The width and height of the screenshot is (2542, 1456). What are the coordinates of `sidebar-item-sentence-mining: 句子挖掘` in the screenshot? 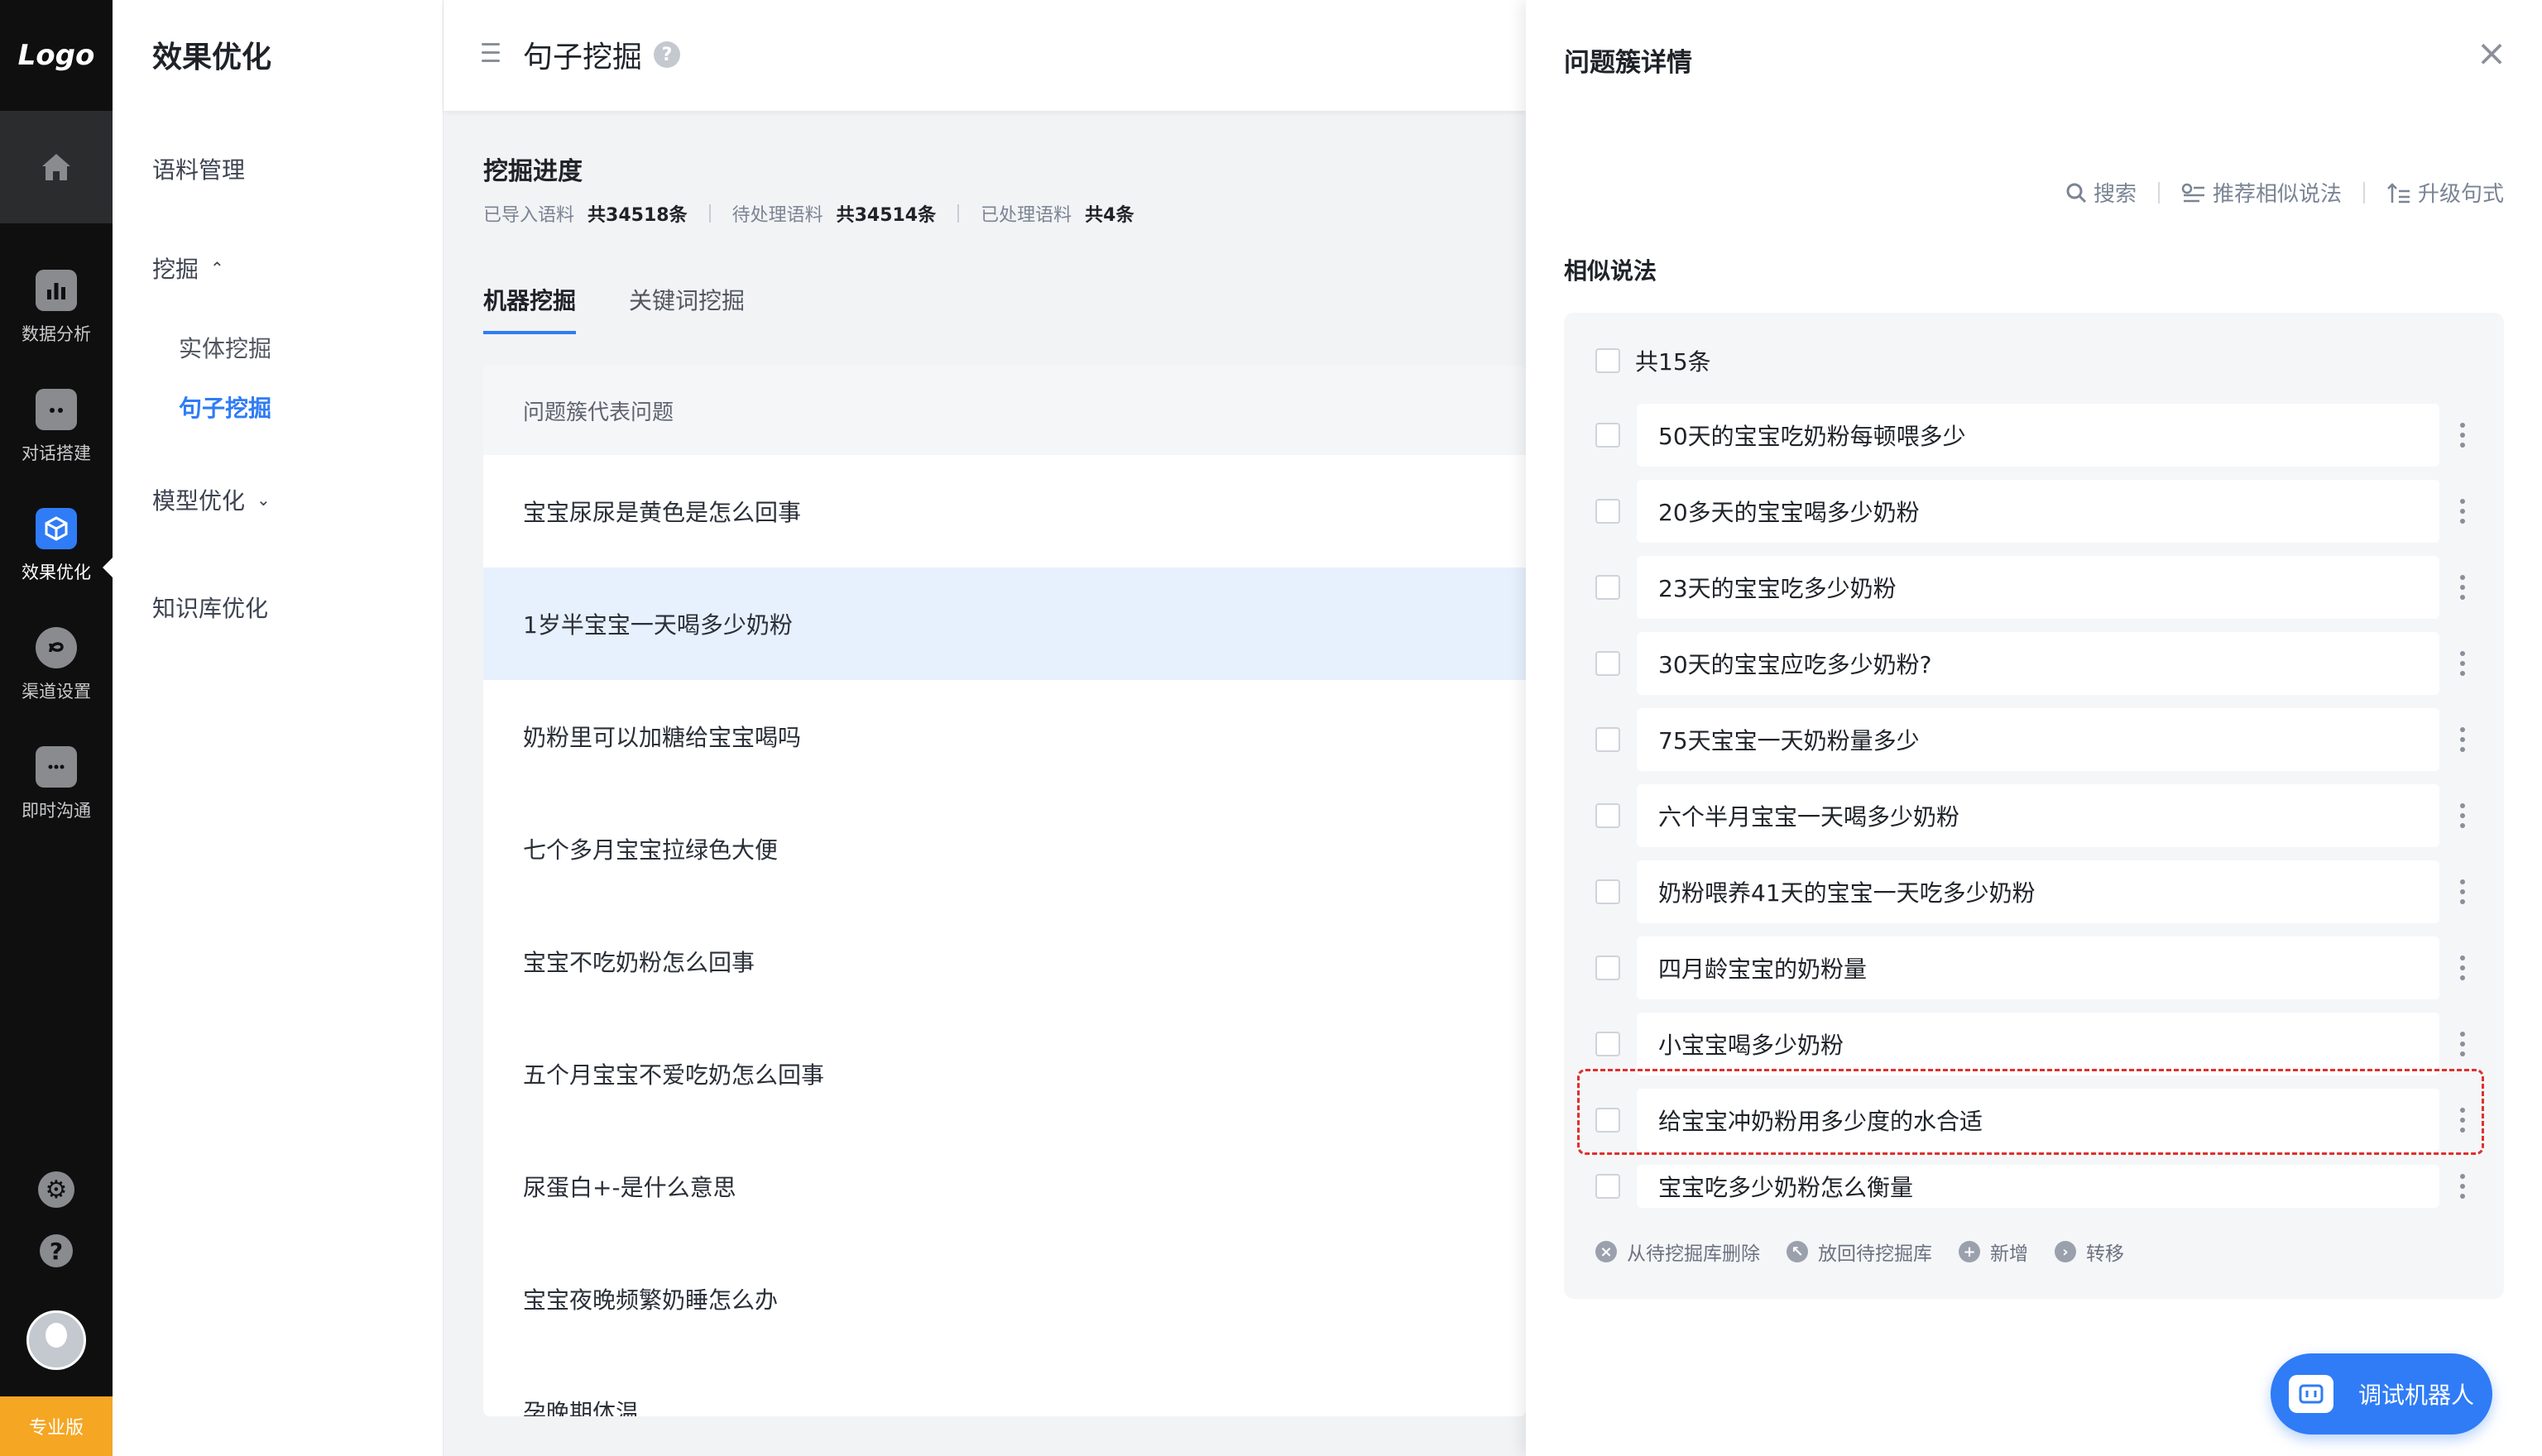 It's located at (225, 407).